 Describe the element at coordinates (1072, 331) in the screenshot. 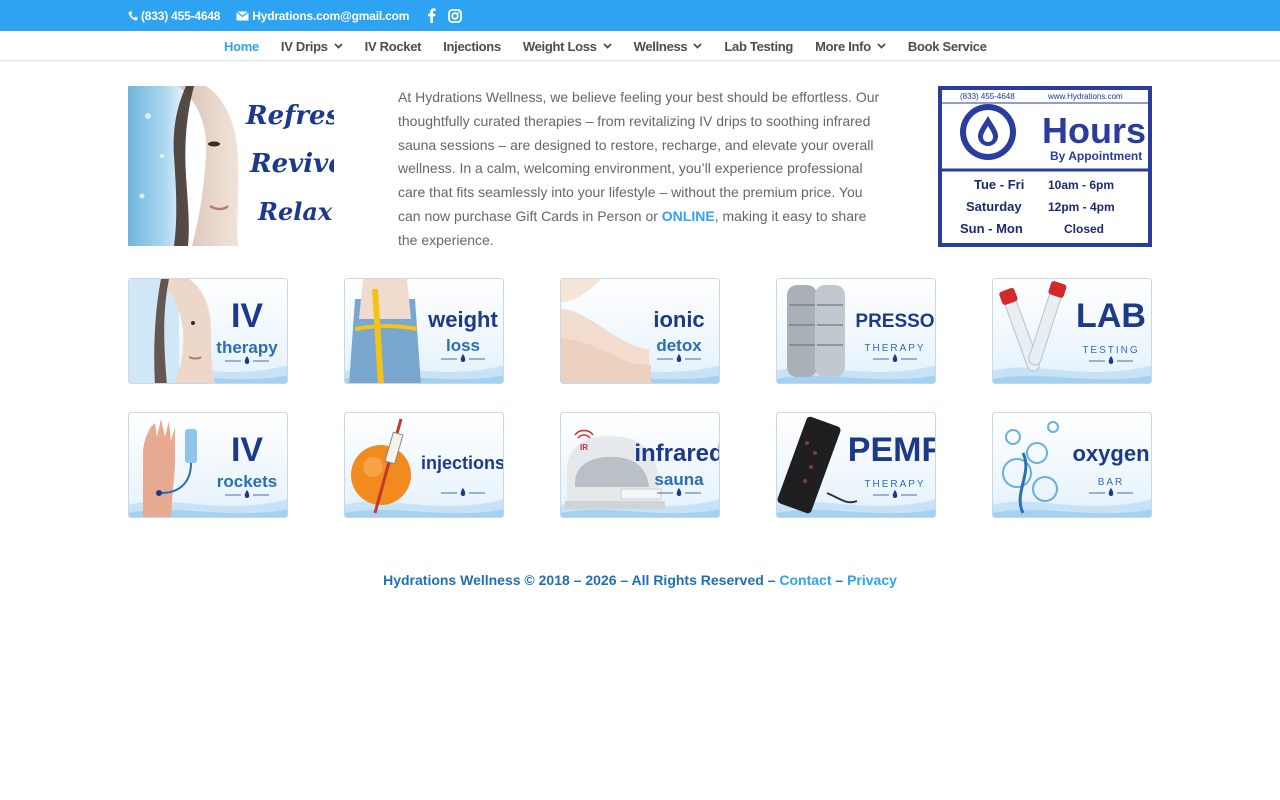

I see `service-tile-lab-testing: LAB TESTING` at that location.